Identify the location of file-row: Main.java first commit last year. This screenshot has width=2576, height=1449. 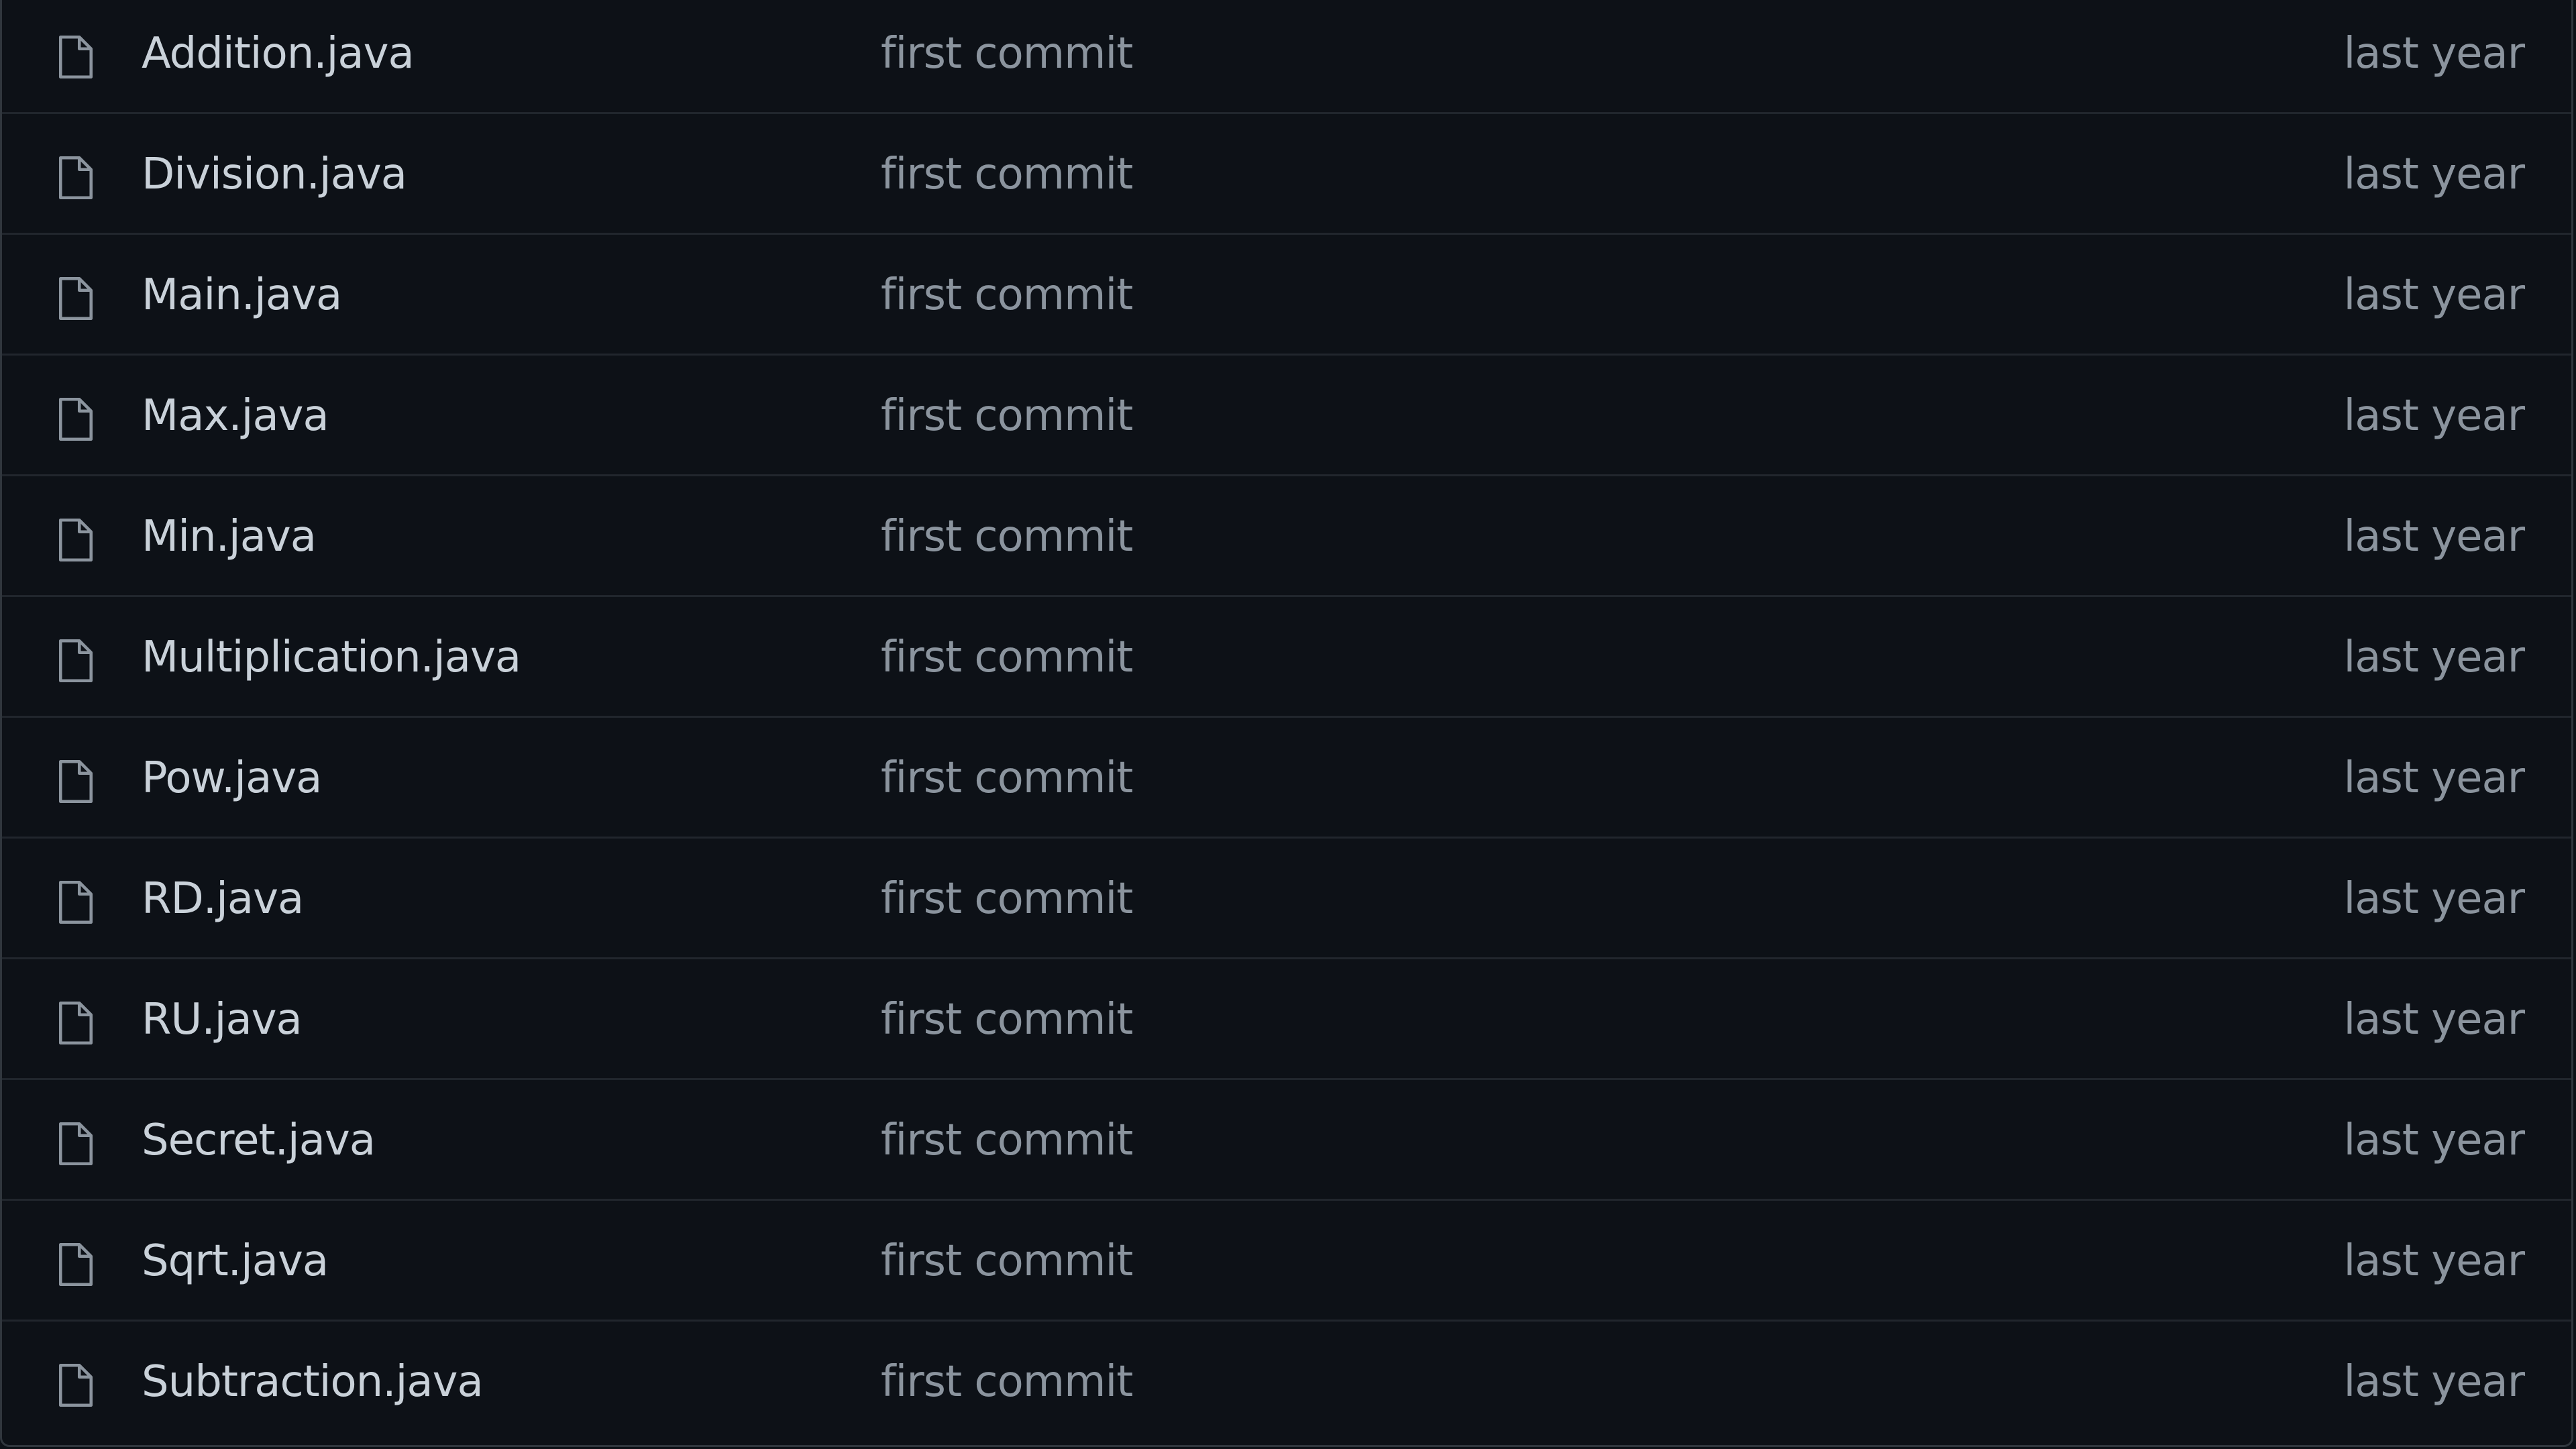
(1286, 295).